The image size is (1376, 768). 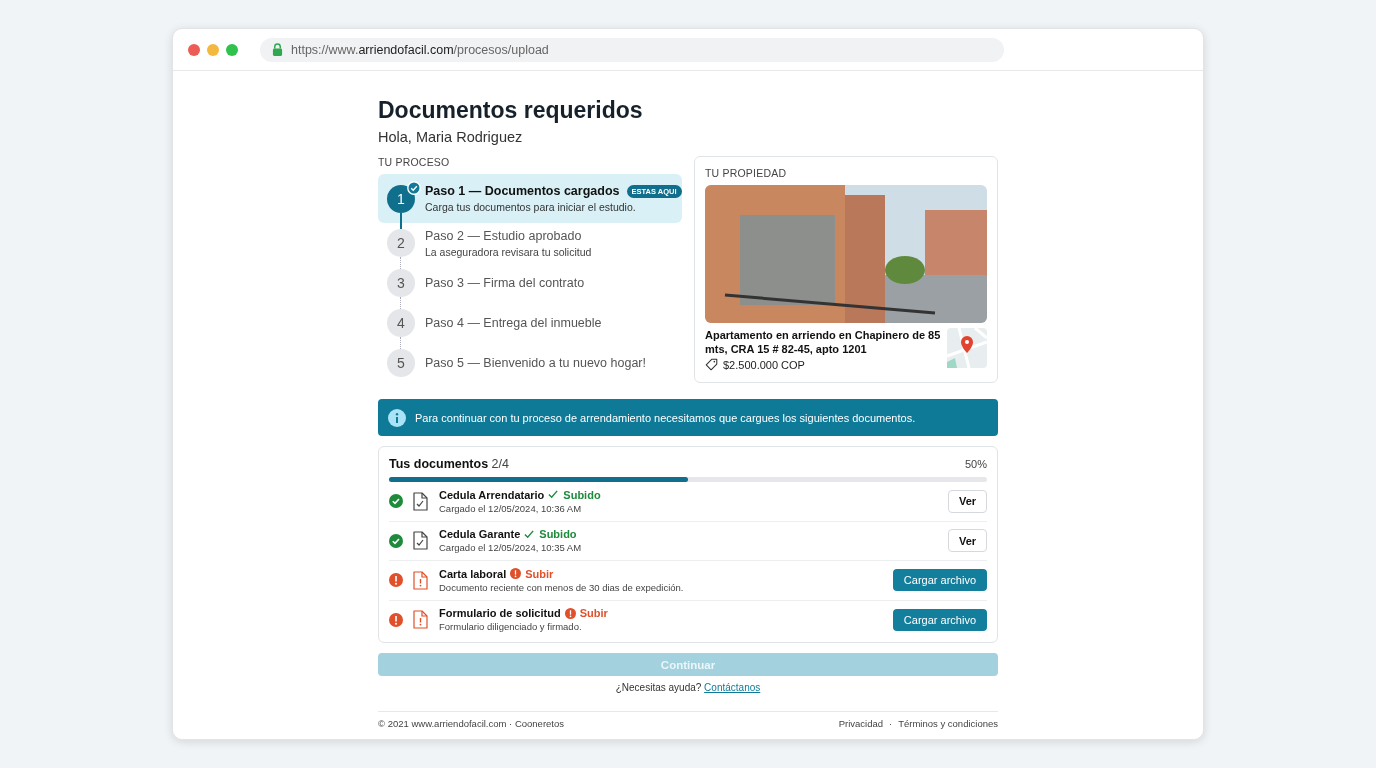 What do you see at coordinates (711, 364) in the screenshot?
I see `price-tag-icon` at bounding box center [711, 364].